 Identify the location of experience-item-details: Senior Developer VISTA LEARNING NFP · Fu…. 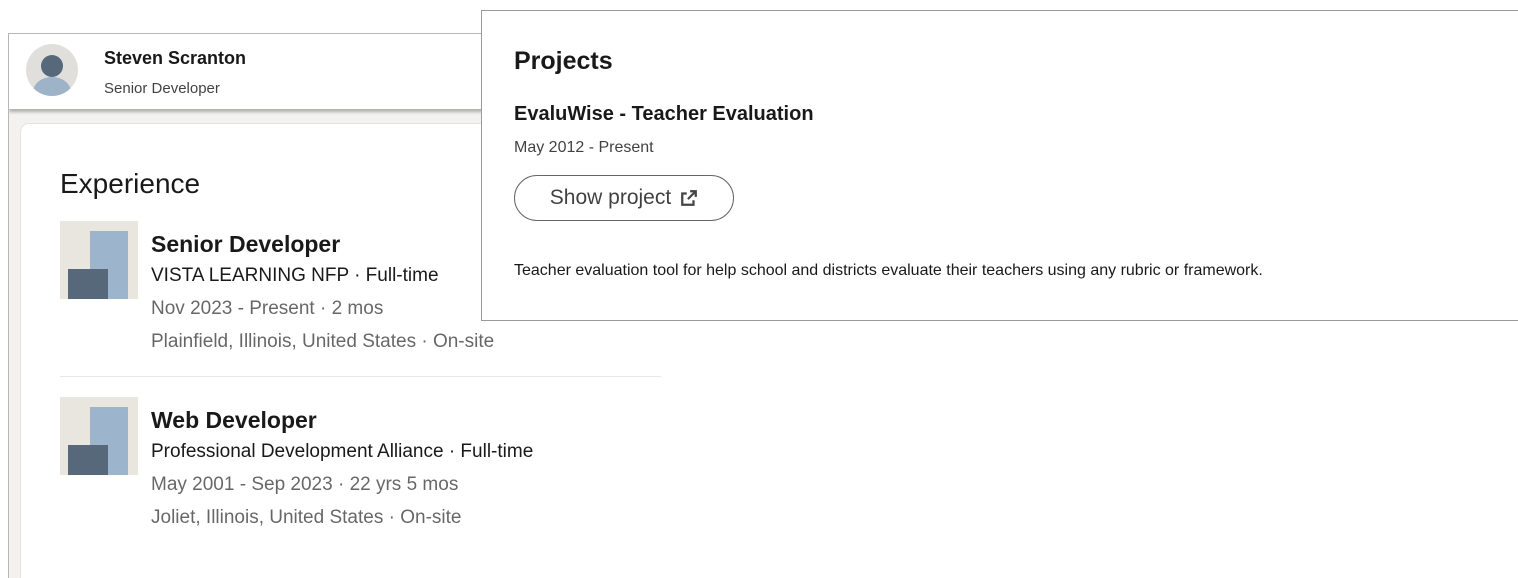
(322, 289).